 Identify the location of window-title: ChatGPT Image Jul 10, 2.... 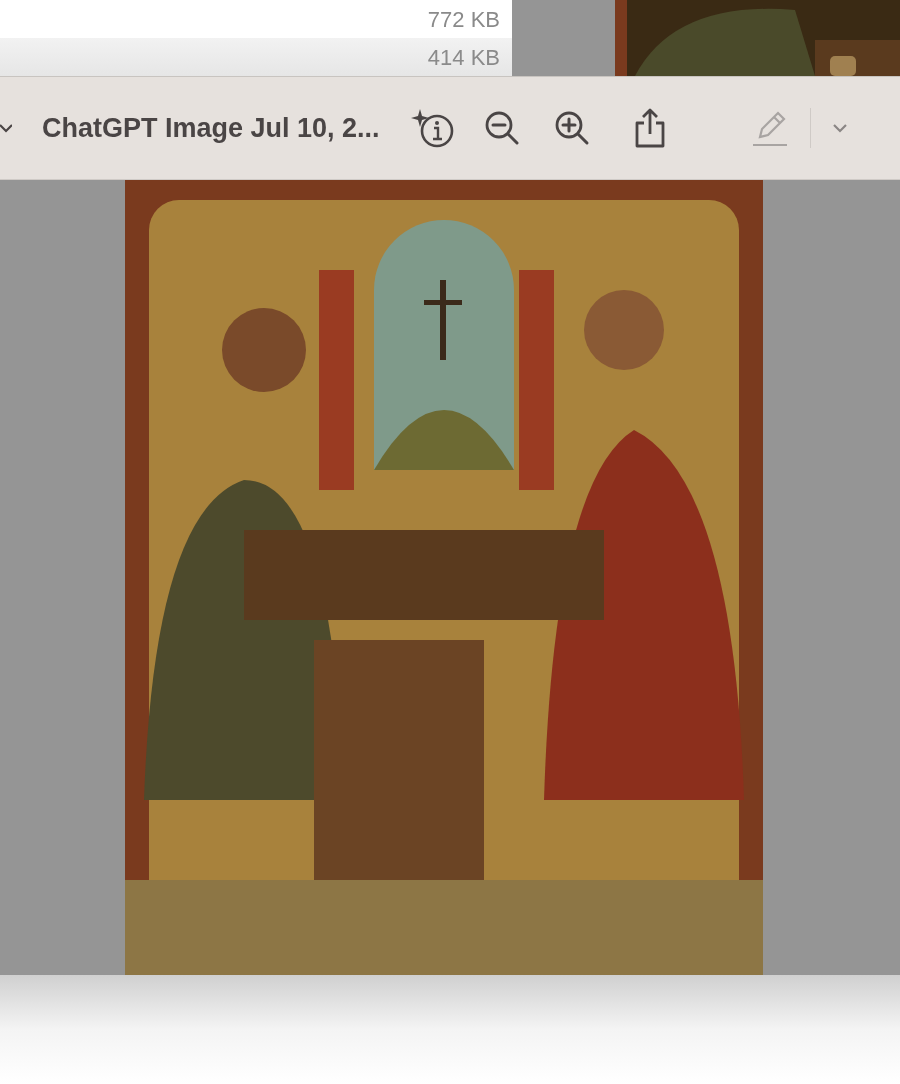
(211, 128).